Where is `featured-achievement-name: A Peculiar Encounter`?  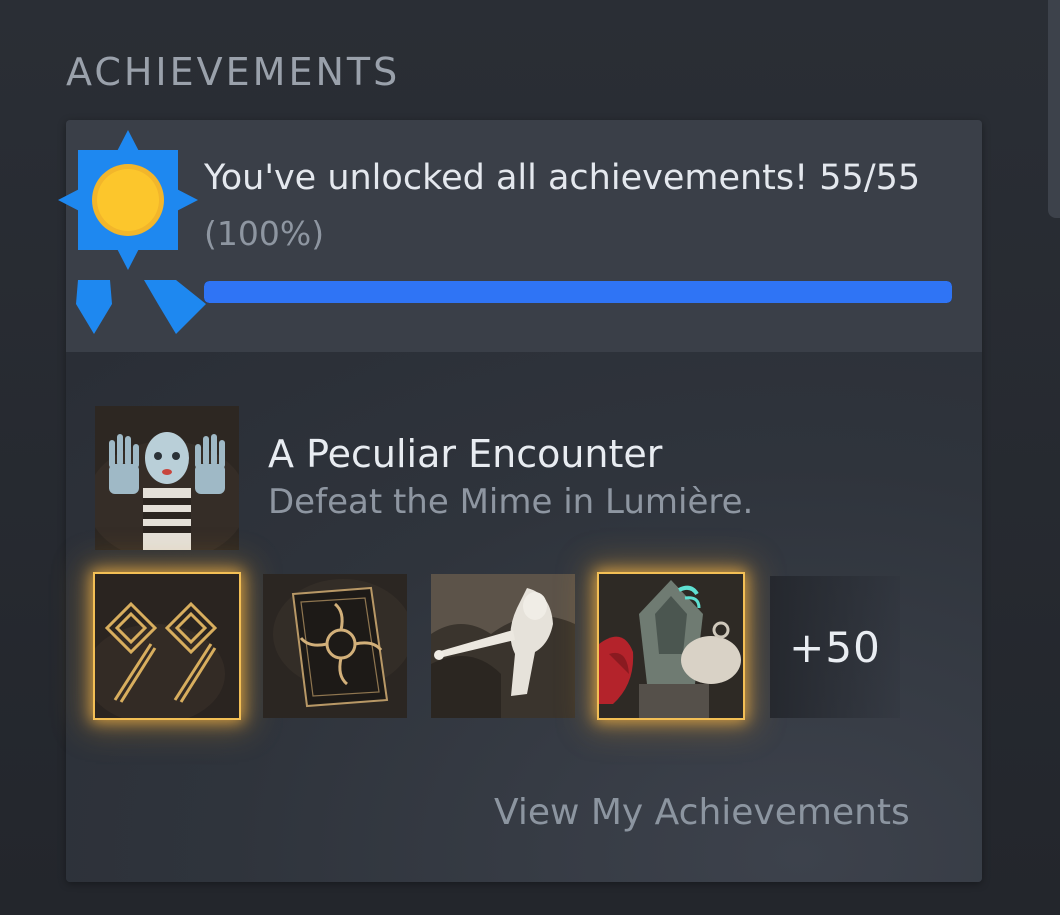 featured-achievement-name: A Peculiar Encounter is located at coordinates (465, 454).